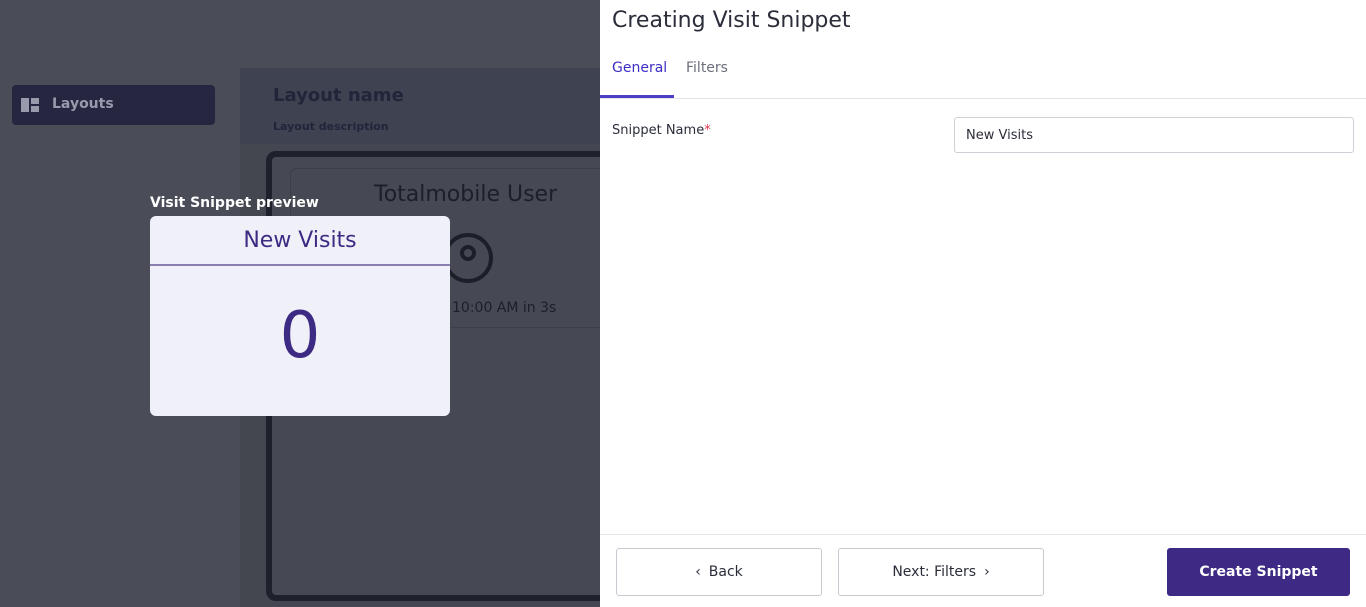 The height and width of the screenshot is (607, 1366). Describe the element at coordinates (658, 130) in the screenshot. I see `snippet-name-label-text: Snippet Name` at that location.